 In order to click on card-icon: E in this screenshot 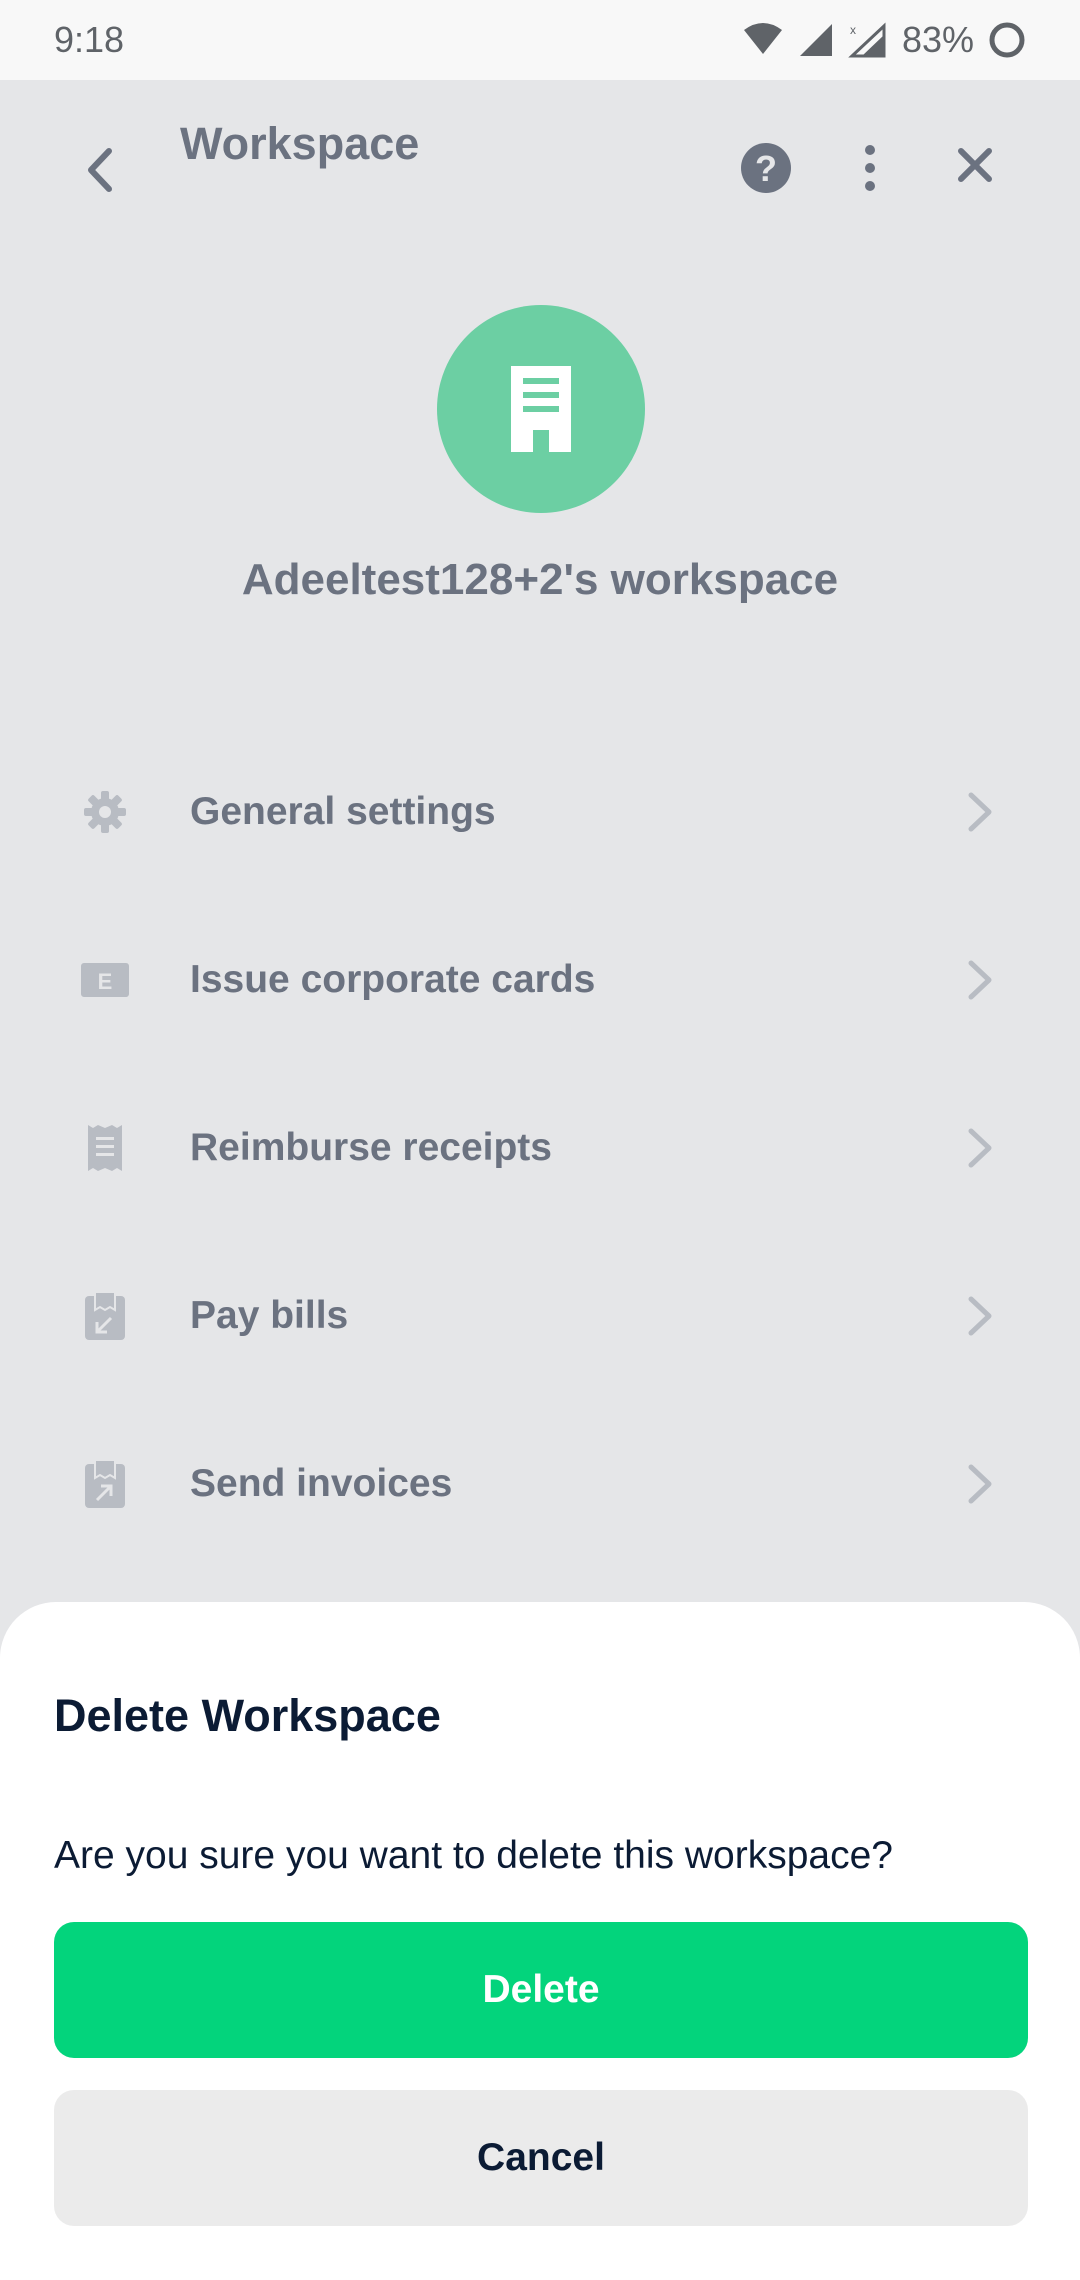, I will do `click(105, 980)`.